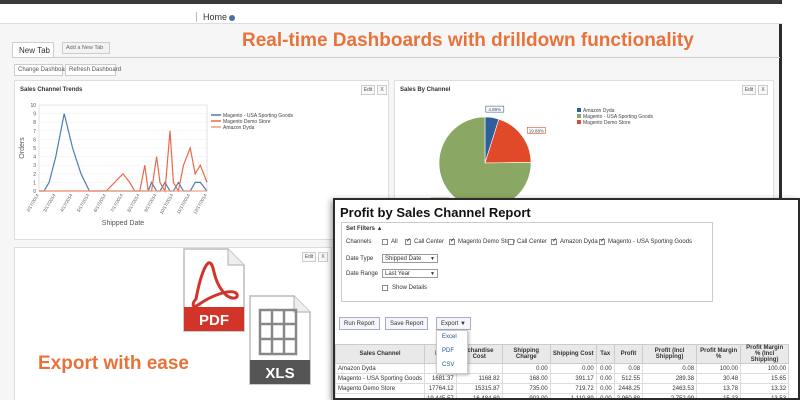  I want to click on export-dropdown-menu: Excel PDF CSV, so click(452, 352).